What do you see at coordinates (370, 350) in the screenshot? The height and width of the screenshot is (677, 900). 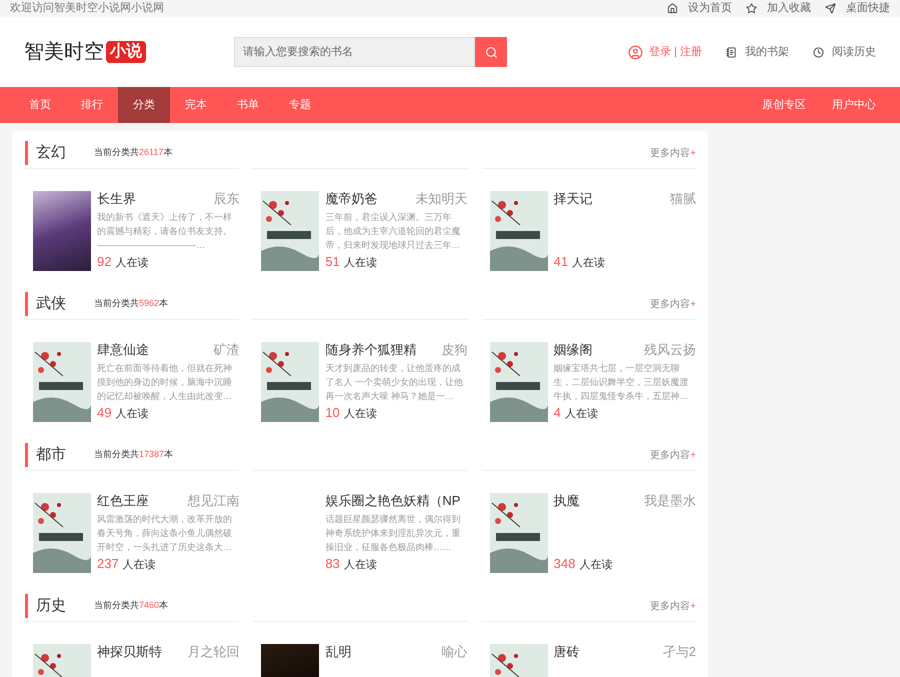 I see `book-title: 随身养个狐狸精` at bounding box center [370, 350].